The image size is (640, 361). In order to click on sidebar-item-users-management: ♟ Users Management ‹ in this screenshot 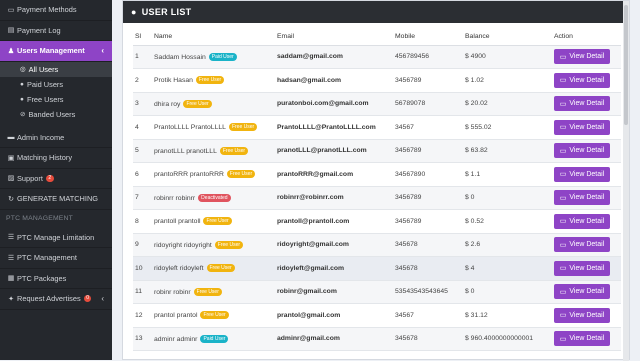, I will do `click(56, 51)`.